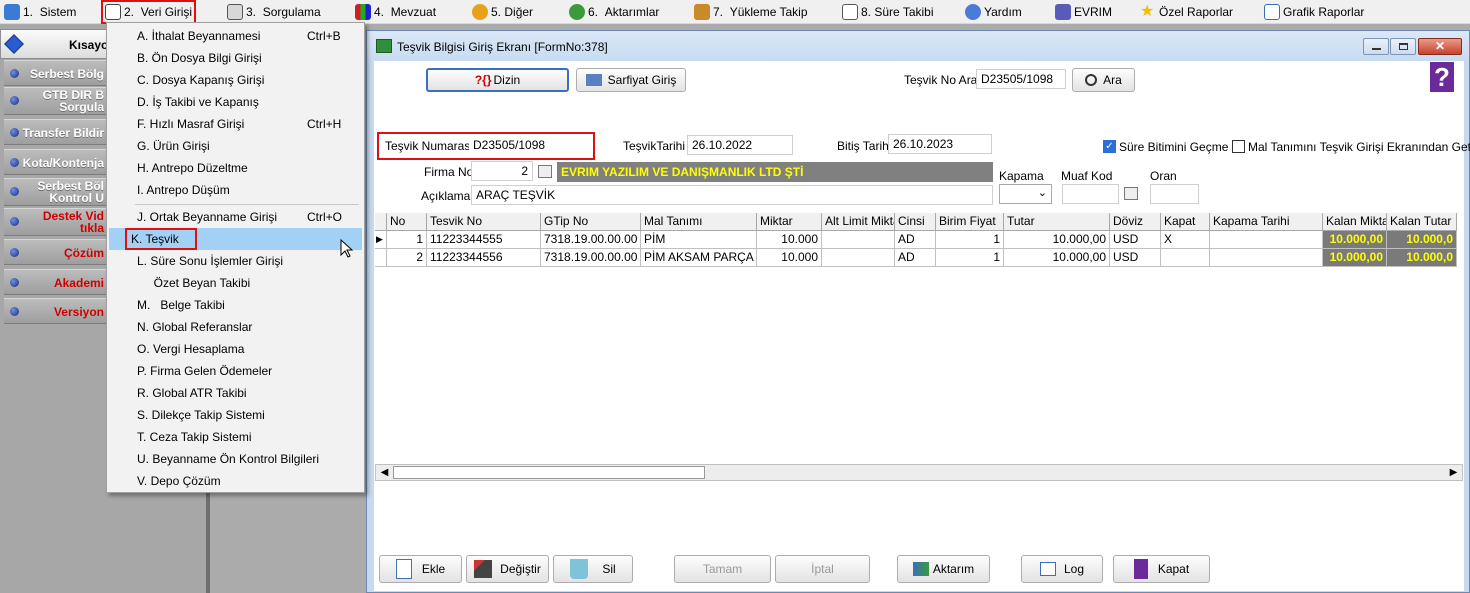 The image size is (1470, 593). What do you see at coordinates (40, 12) in the screenshot?
I see `menu-sistem: 1. Sistem` at bounding box center [40, 12].